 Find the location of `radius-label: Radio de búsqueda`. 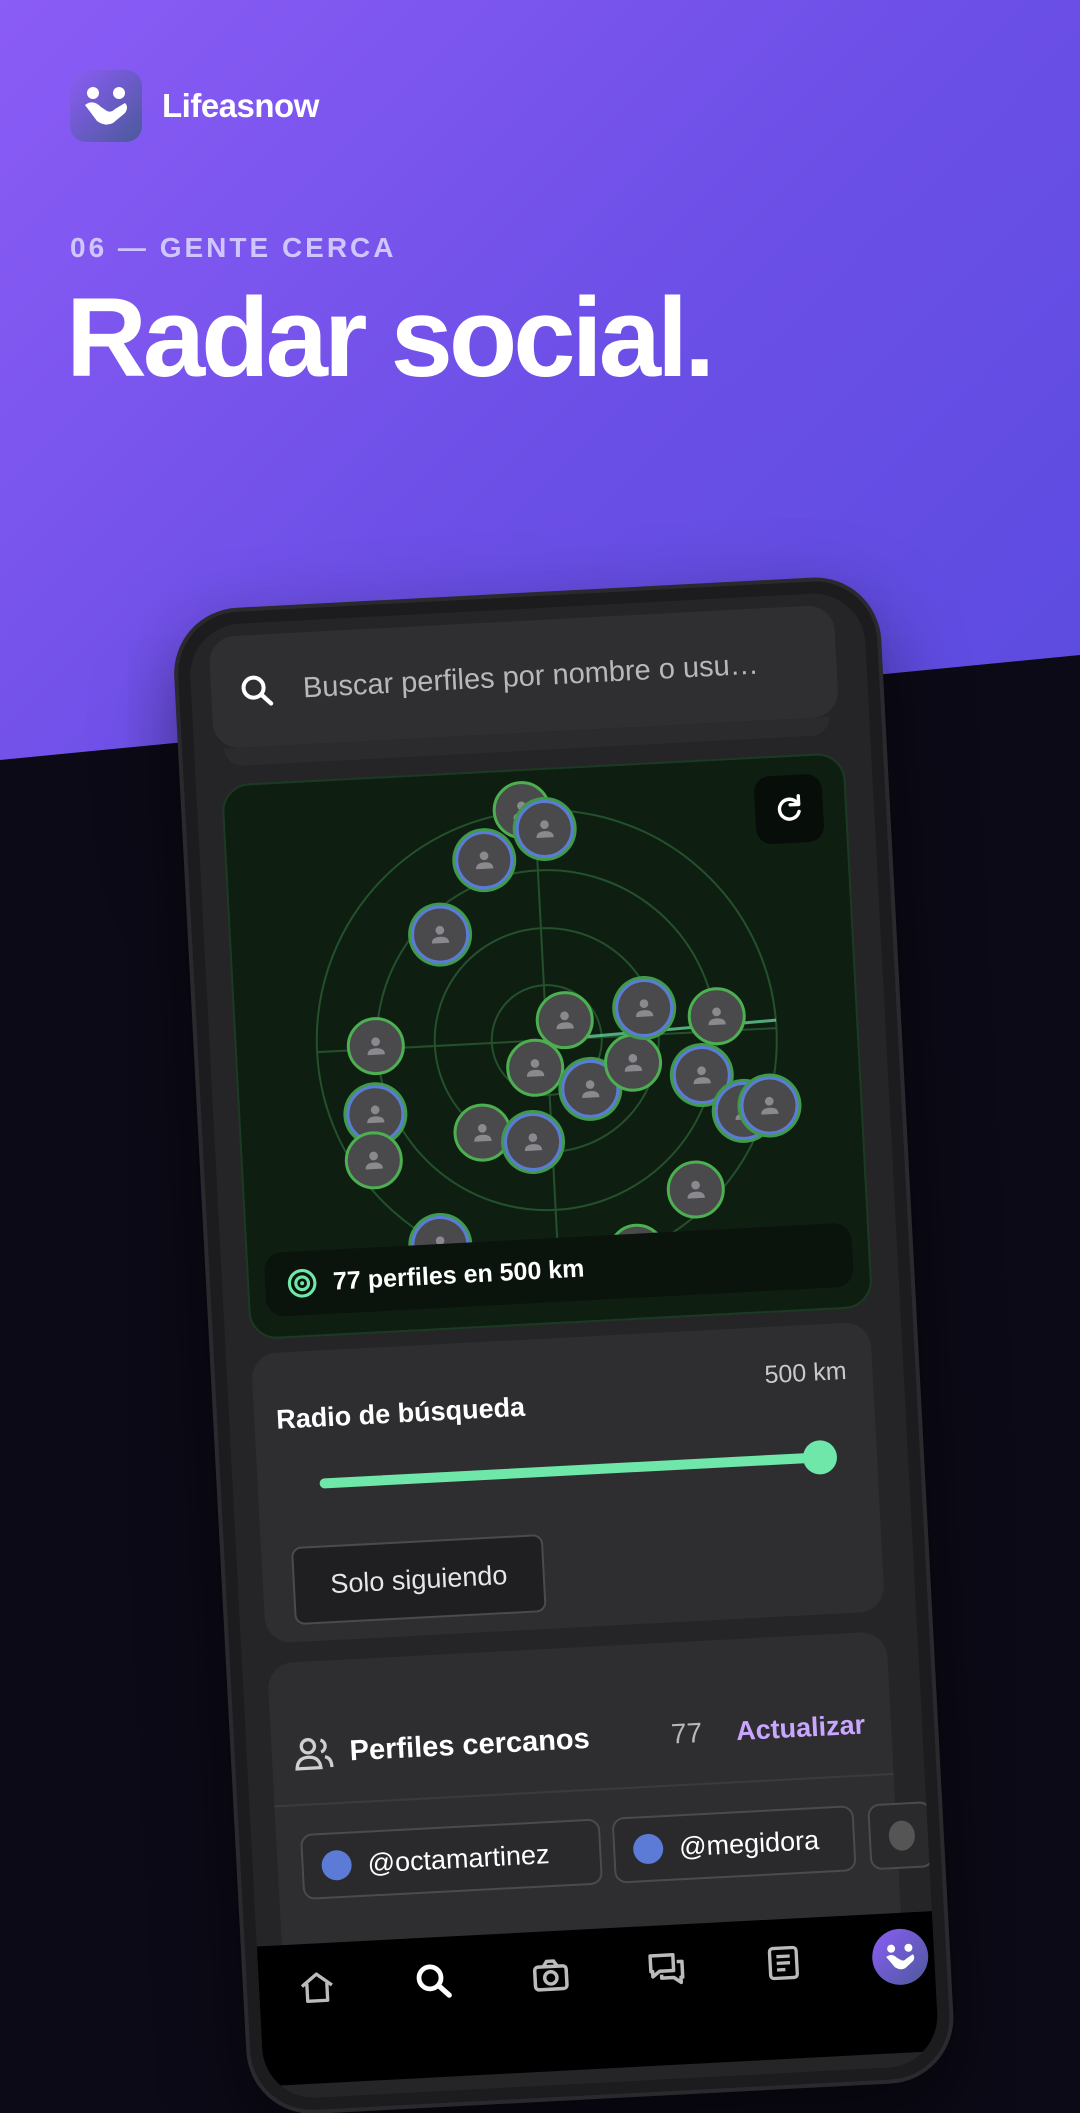

radius-label: Radio de búsqueda is located at coordinates (400, 1414).